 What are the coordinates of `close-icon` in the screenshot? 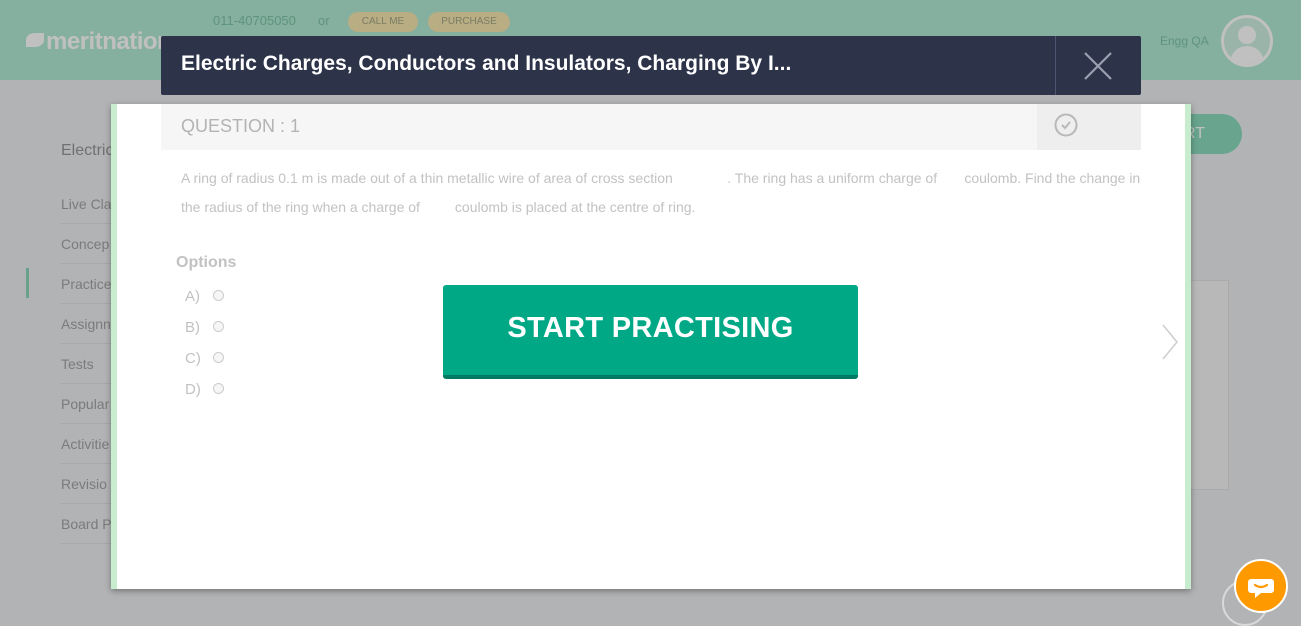 It's located at (1098, 66).